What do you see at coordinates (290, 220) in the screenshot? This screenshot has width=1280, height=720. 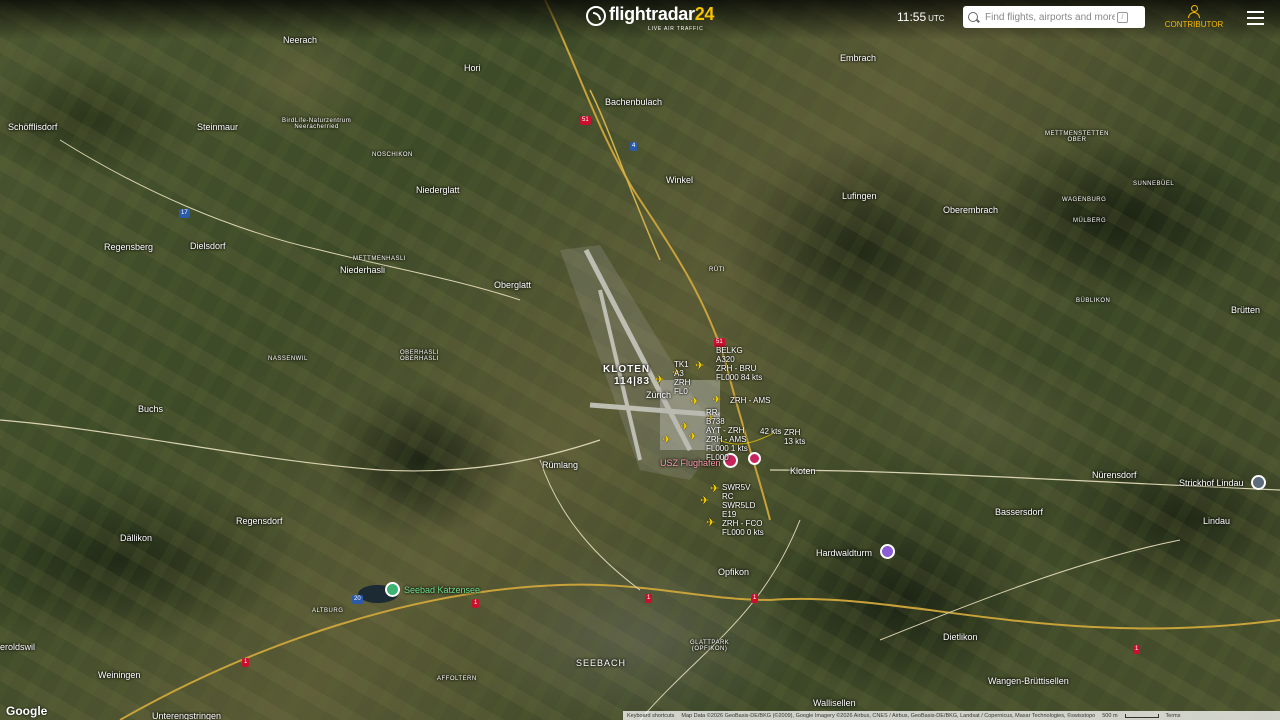 I see `road-north-west` at bounding box center [290, 220].